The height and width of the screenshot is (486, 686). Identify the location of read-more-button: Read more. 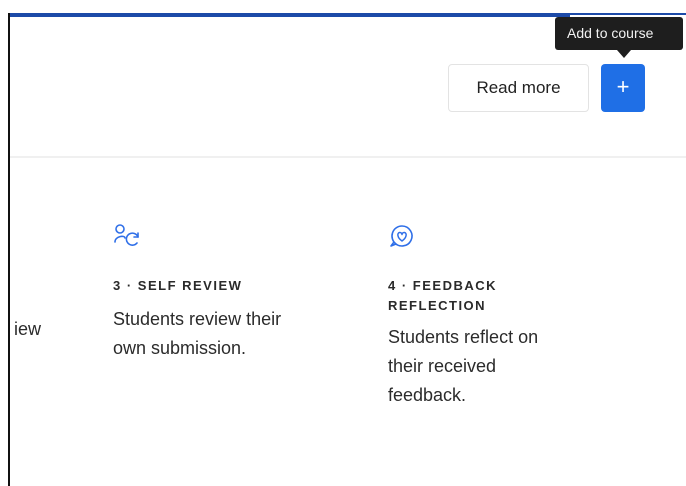
(518, 88).